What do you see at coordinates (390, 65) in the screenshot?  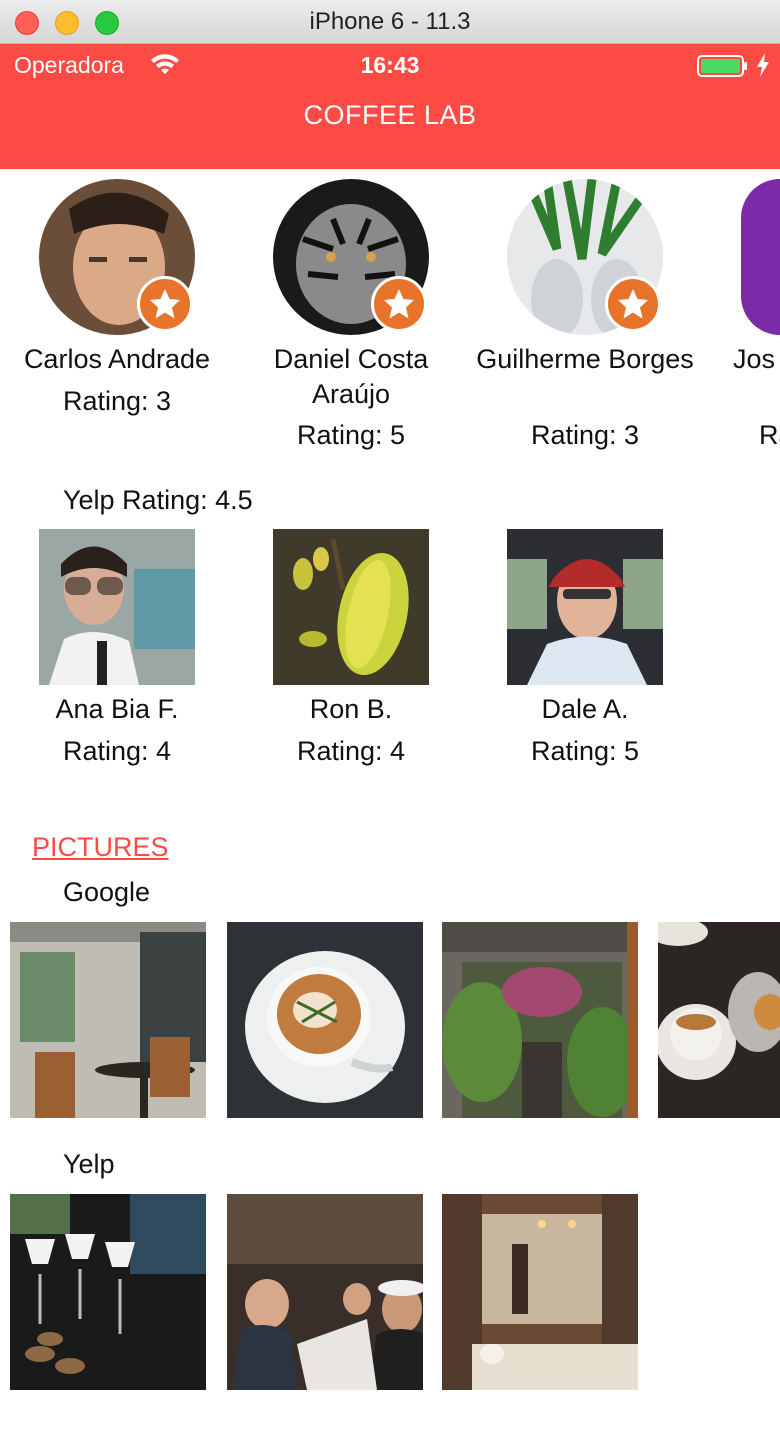 I see `status-time: 16:43` at bounding box center [390, 65].